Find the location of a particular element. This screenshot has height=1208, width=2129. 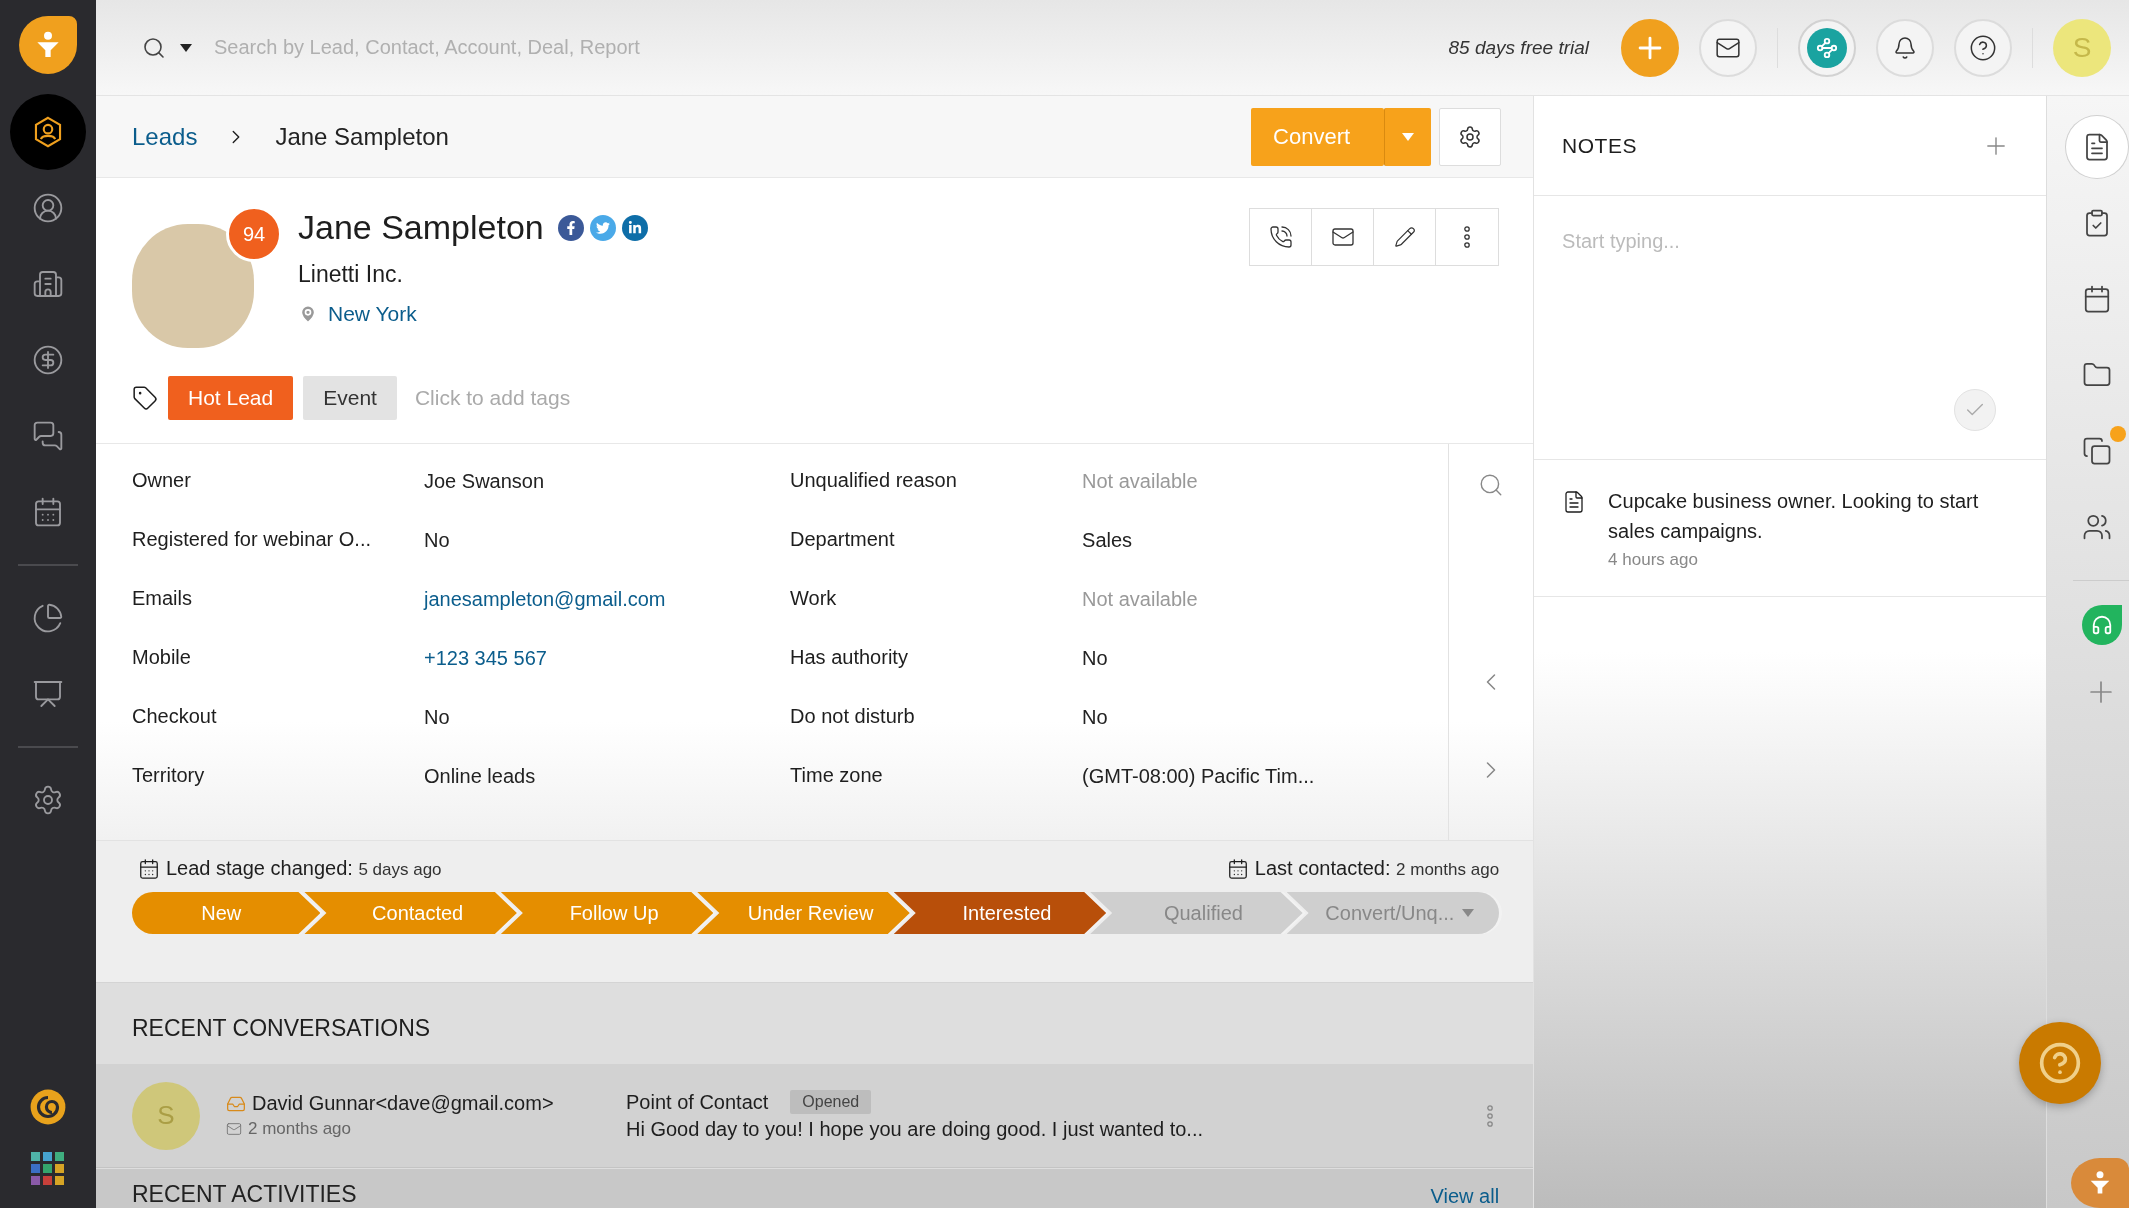

pipeline-stage: Under Review is located at coordinates (803, 913).